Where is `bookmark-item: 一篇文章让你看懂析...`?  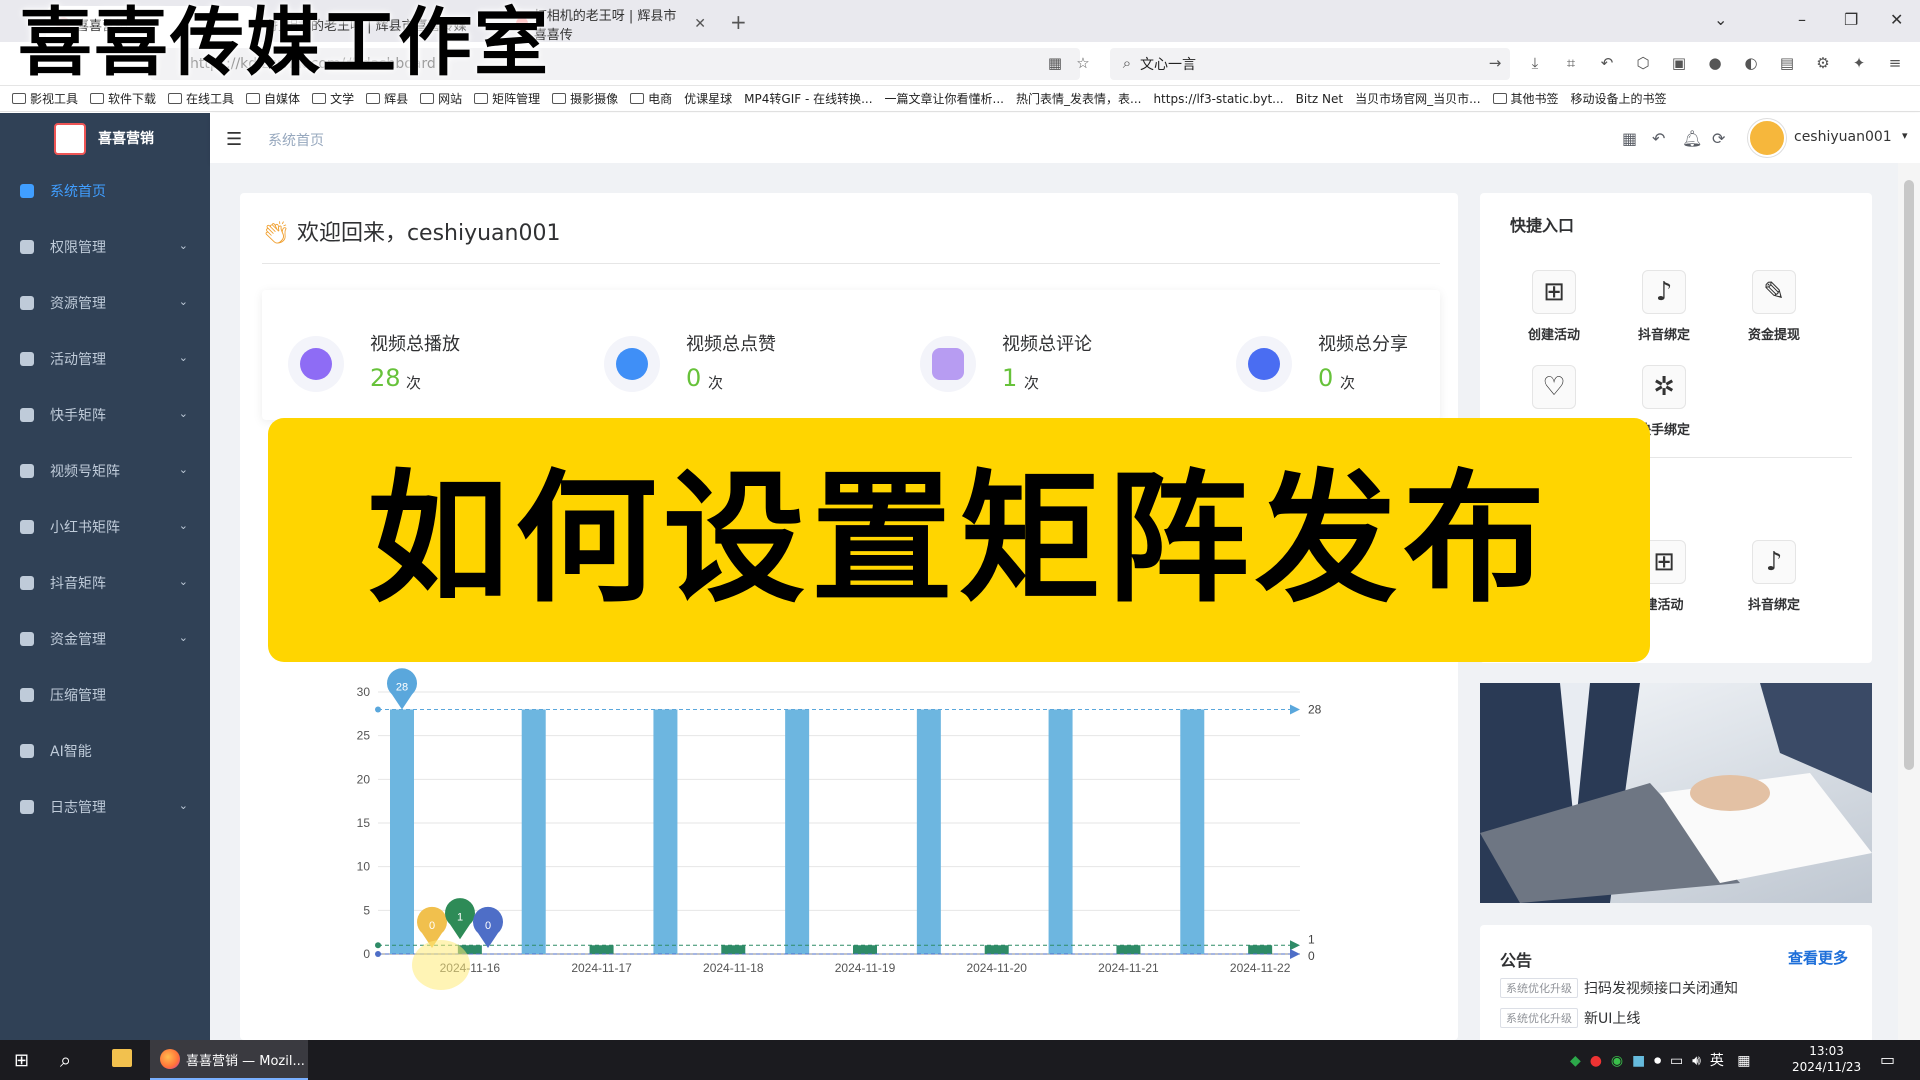 bookmark-item: 一篇文章让你看懂析... is located at coordinates (944, 98).